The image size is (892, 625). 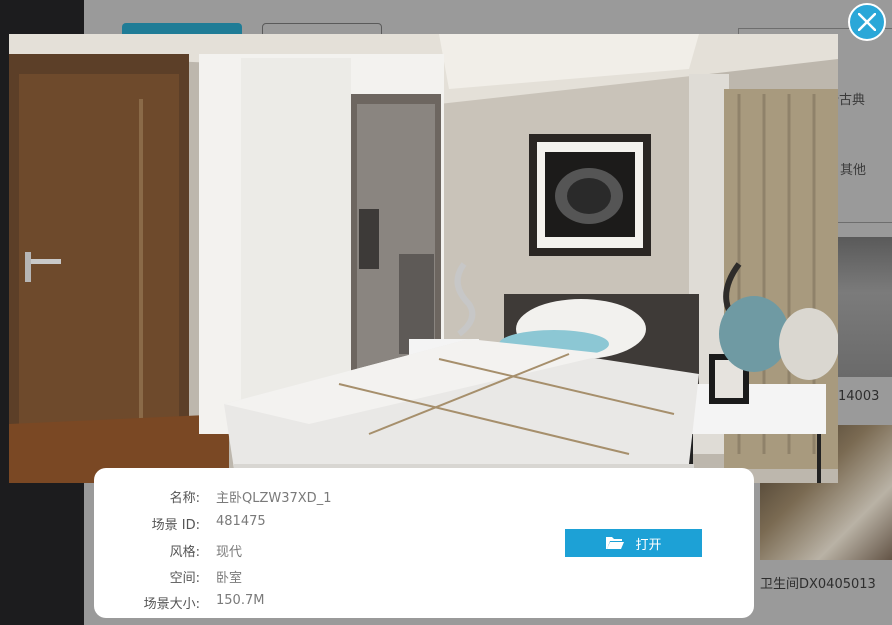 What do you see at coordinates (184, 498) in the screenshot?
I see `info-label: 名称:` at bounding box center [184, 498].